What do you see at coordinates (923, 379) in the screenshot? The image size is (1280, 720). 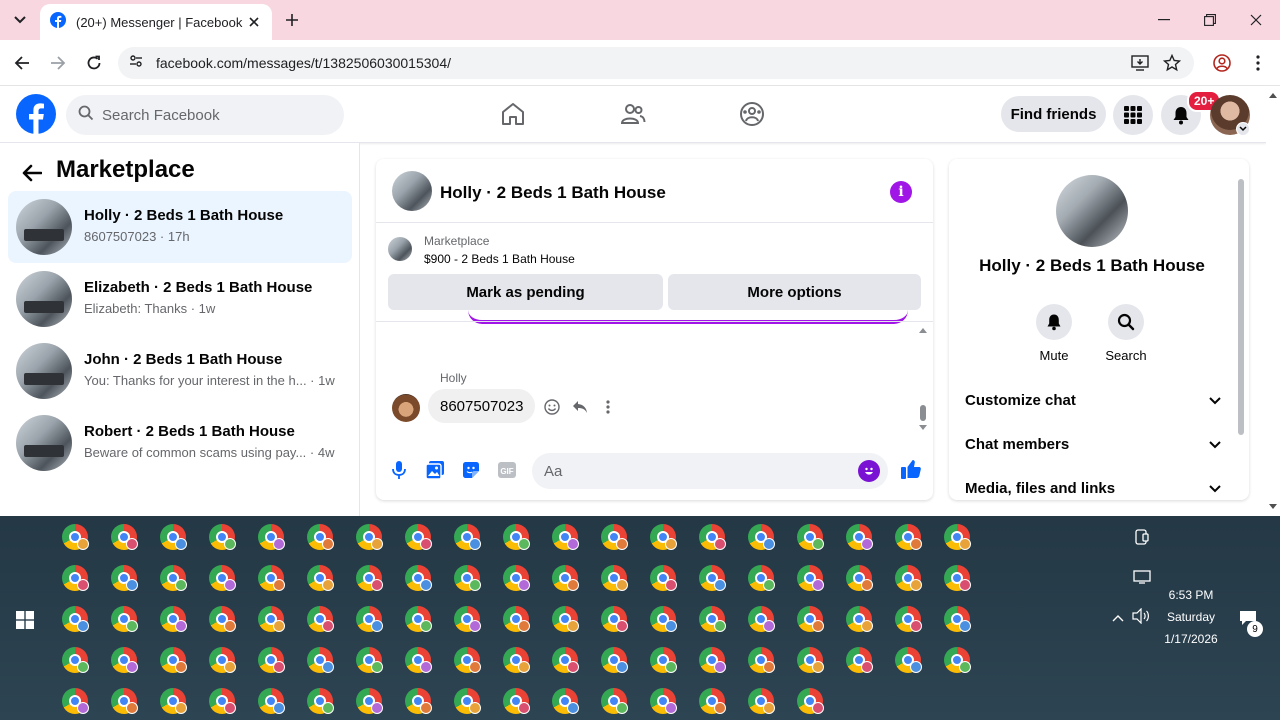 I see `chat-scrollbar` at bounding box center [923, 379].